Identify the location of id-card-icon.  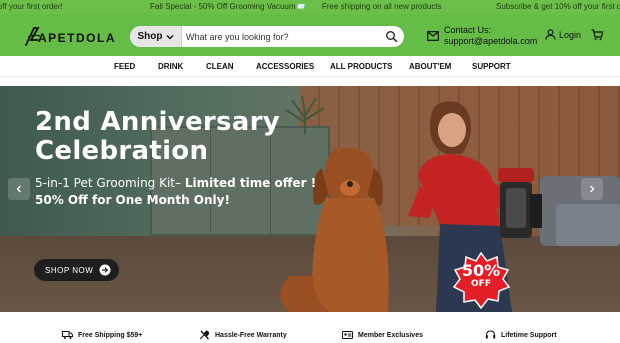
(347, 335).